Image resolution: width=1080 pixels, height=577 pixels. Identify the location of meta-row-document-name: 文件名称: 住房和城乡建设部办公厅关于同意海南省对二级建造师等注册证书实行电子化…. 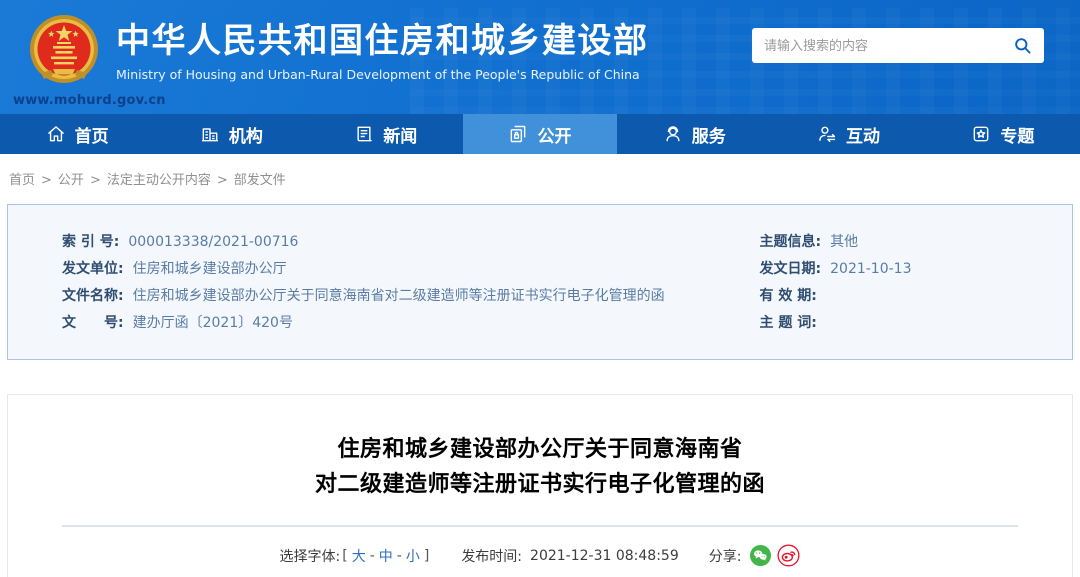
(397, 296).